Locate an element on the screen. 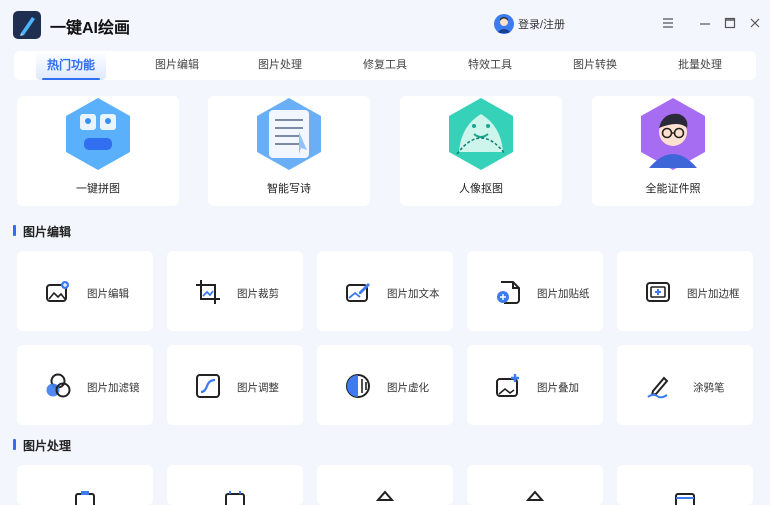 The image size is (770, 505). hot-feature-collage: 一键拼图 is located at coordinates (98, 151).